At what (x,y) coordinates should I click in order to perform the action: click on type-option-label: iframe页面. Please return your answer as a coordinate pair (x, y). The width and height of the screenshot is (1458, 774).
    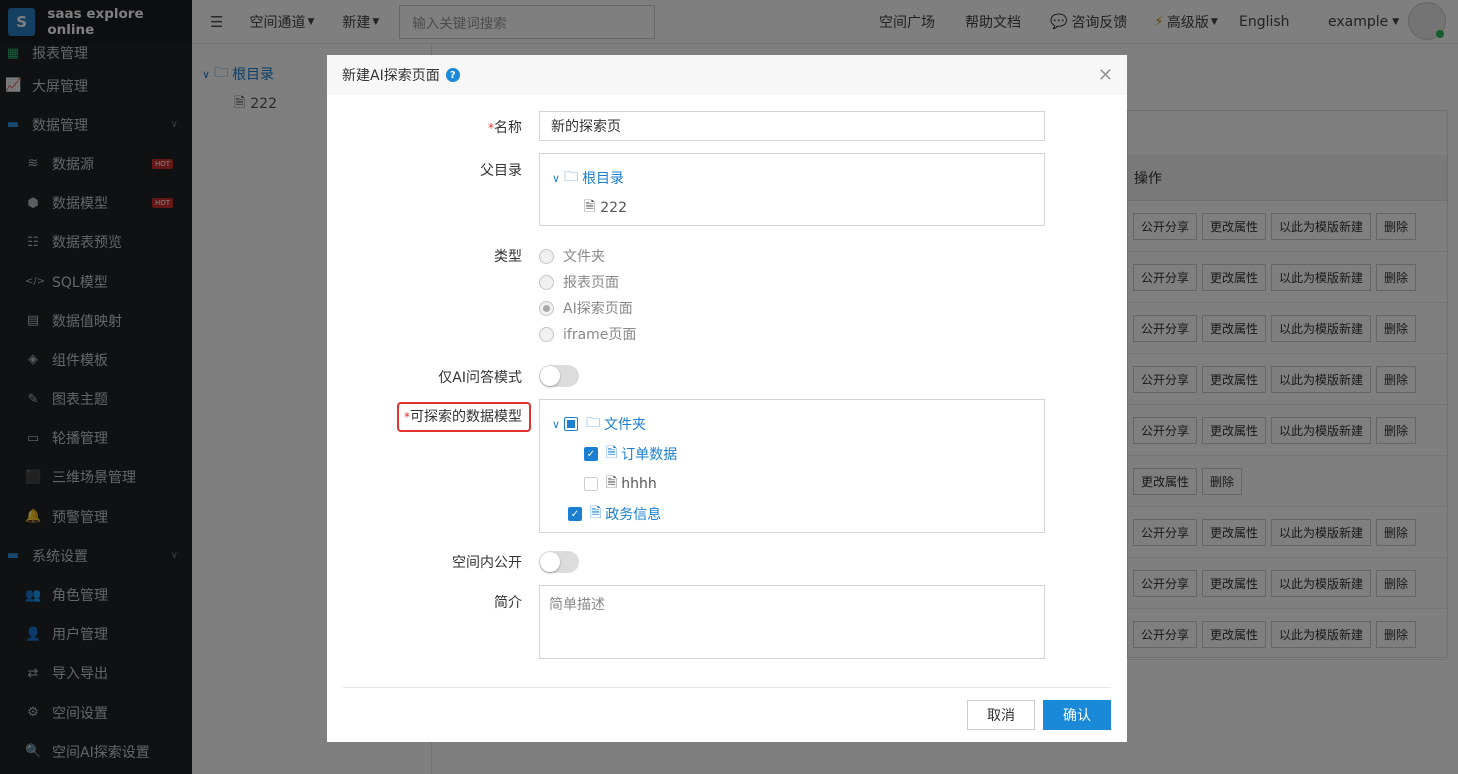
    Looking at the image, I should click on (600, 335).